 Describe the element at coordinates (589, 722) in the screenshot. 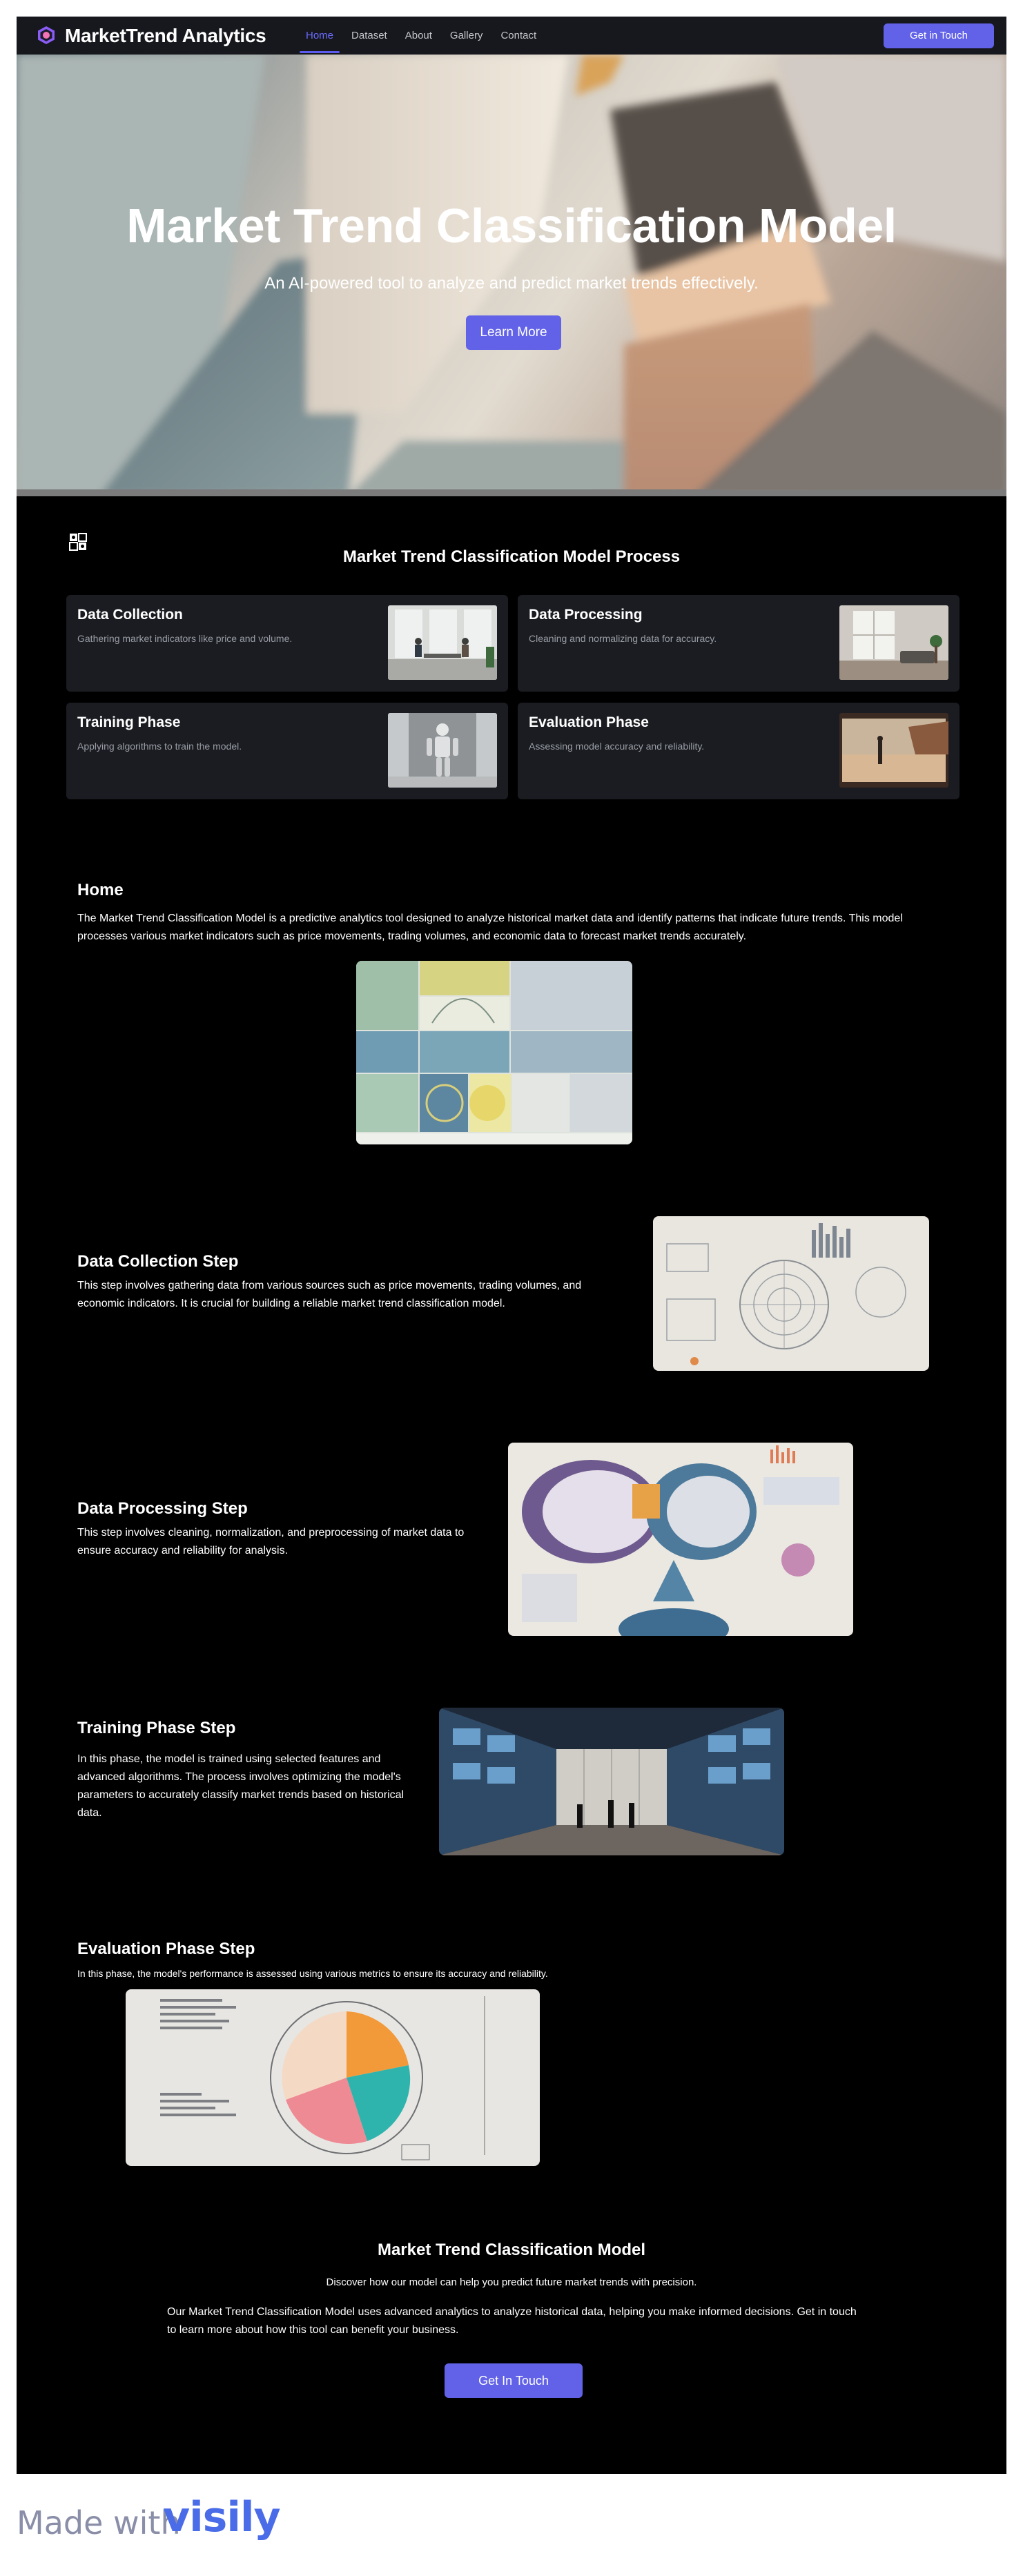

I see `card-title: Evaluation Phase` at that location.